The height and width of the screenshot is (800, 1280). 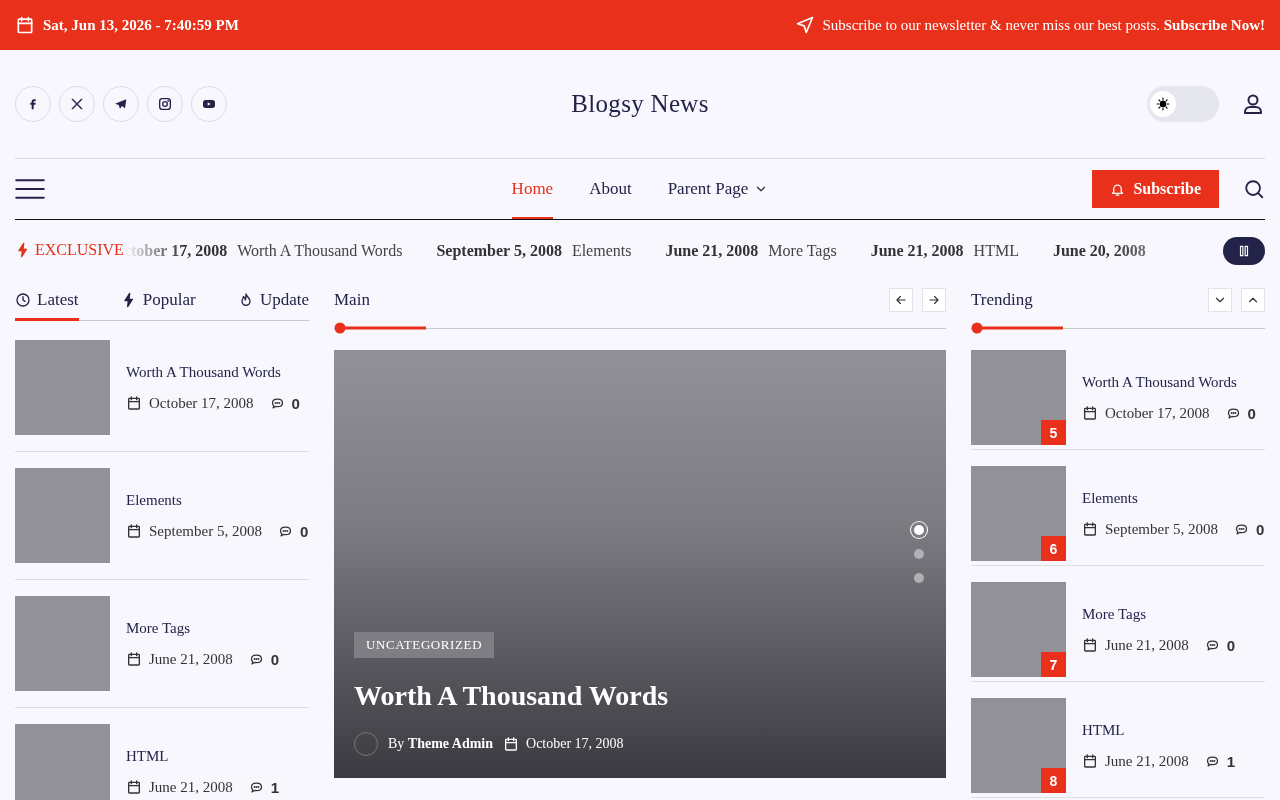 What do you see at coordinates (1099, 251) in the screenshot?
I see `ticker-date: June 20, 2008` at bounding box center [1099, 251].